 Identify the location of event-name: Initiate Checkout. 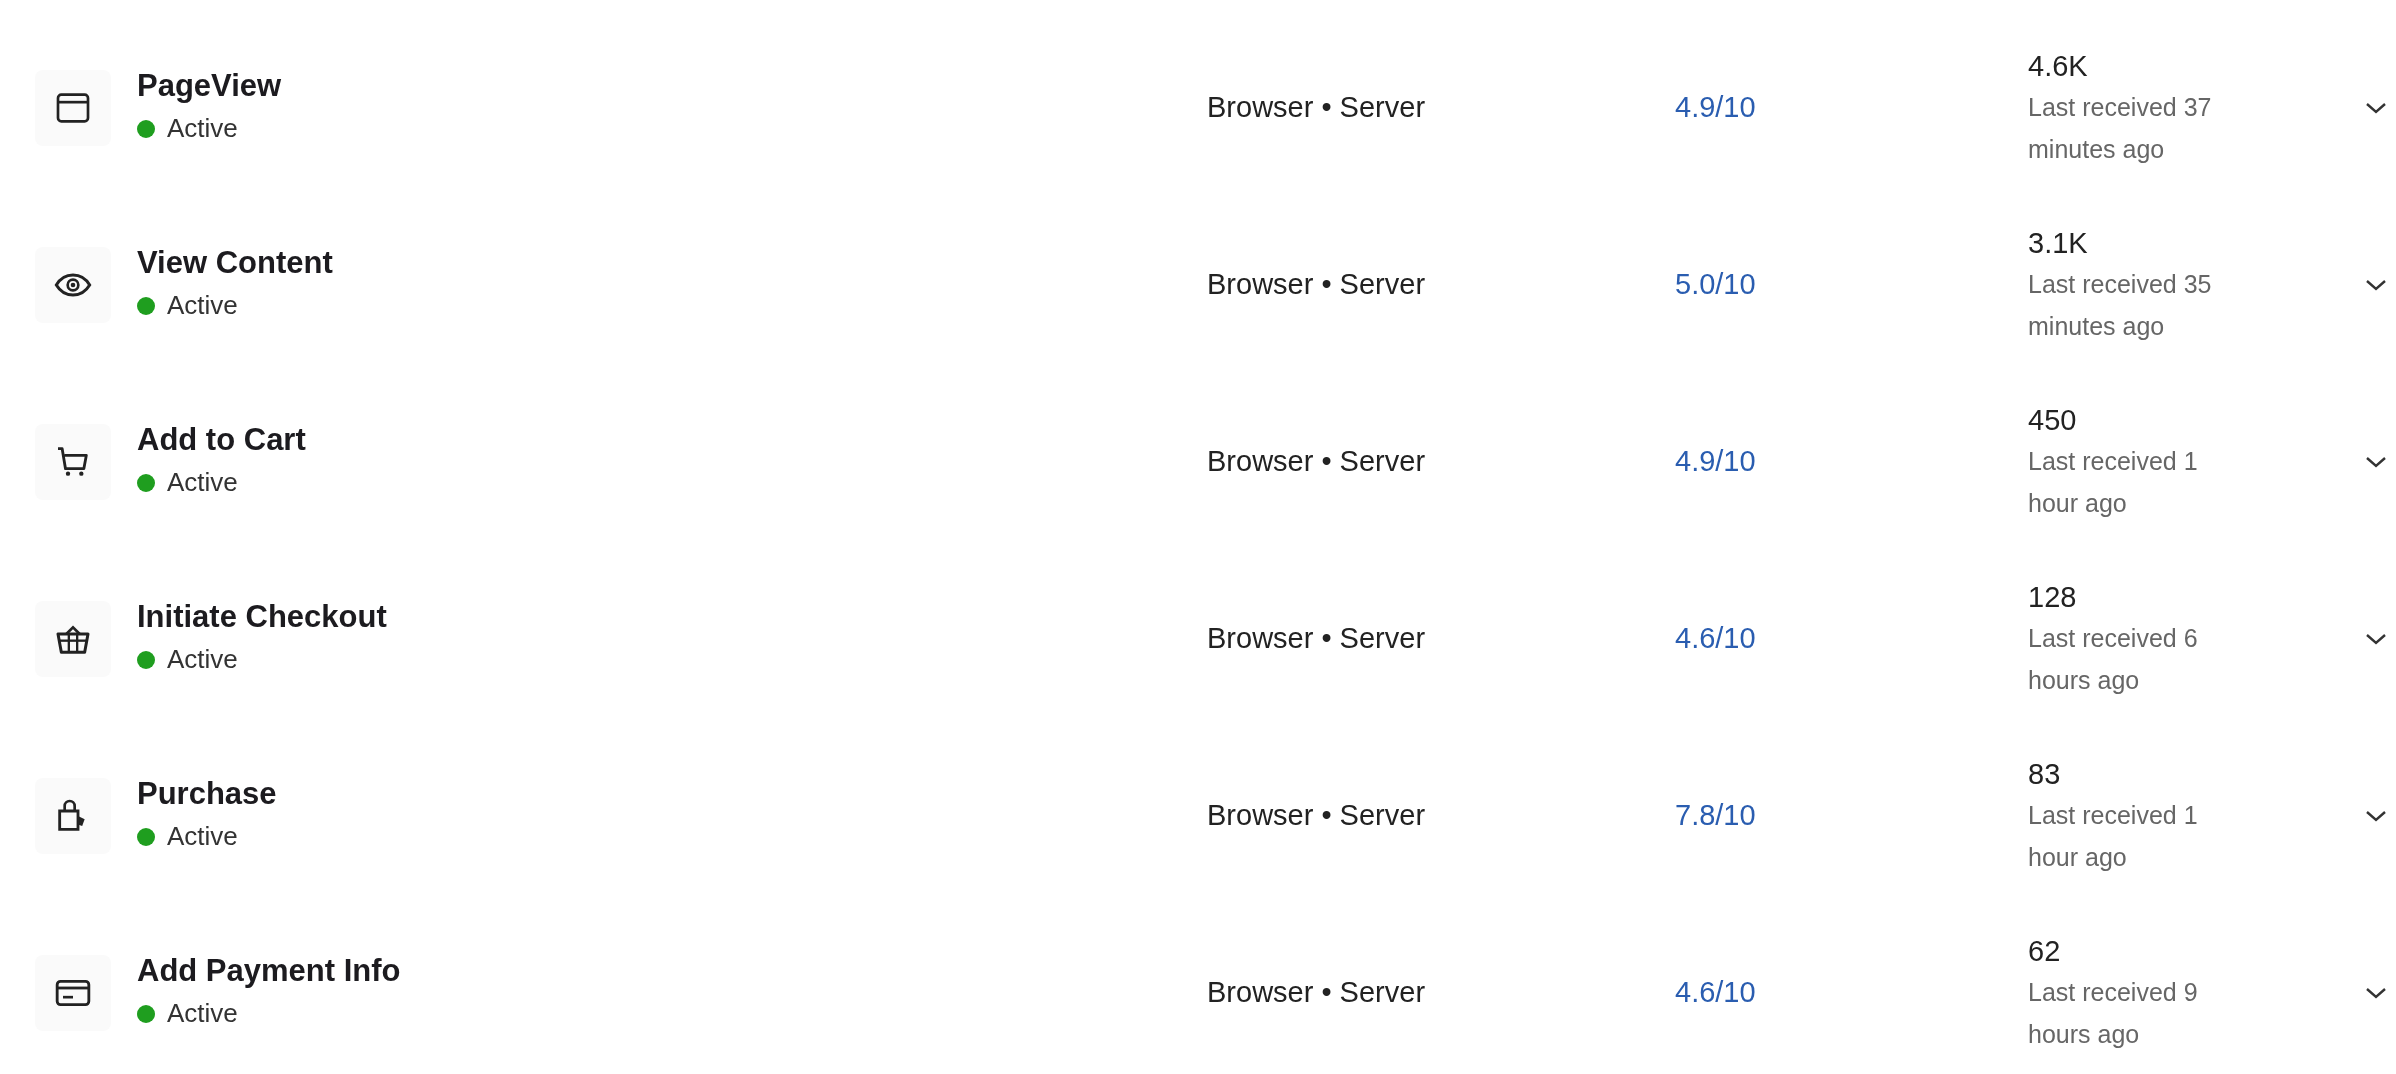
(262, 616).